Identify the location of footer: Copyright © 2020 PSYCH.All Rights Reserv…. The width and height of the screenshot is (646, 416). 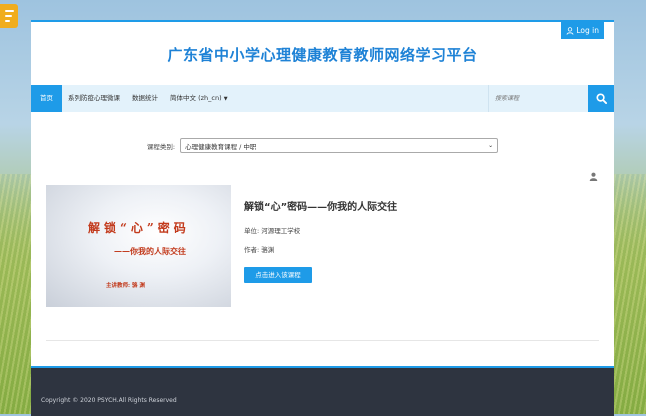
(322, 391).